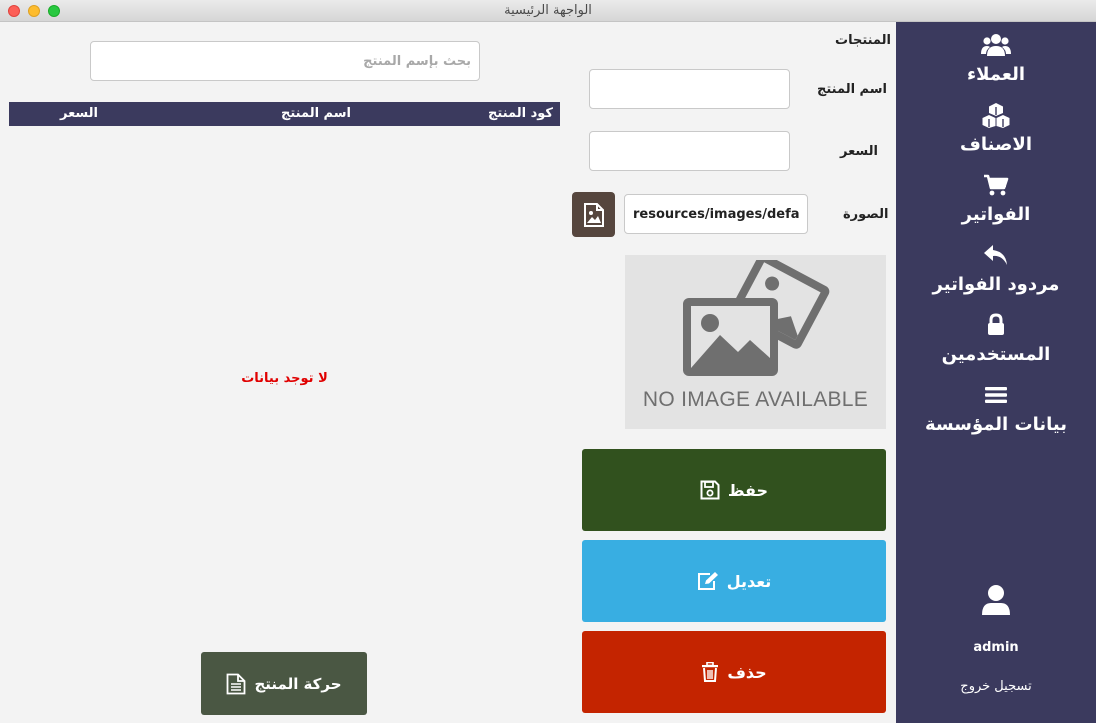  Describe the element at coordinates (755, 399) in the screenshot. I see `no-image-text: NO IMAGE AVAILABLE` at that location.